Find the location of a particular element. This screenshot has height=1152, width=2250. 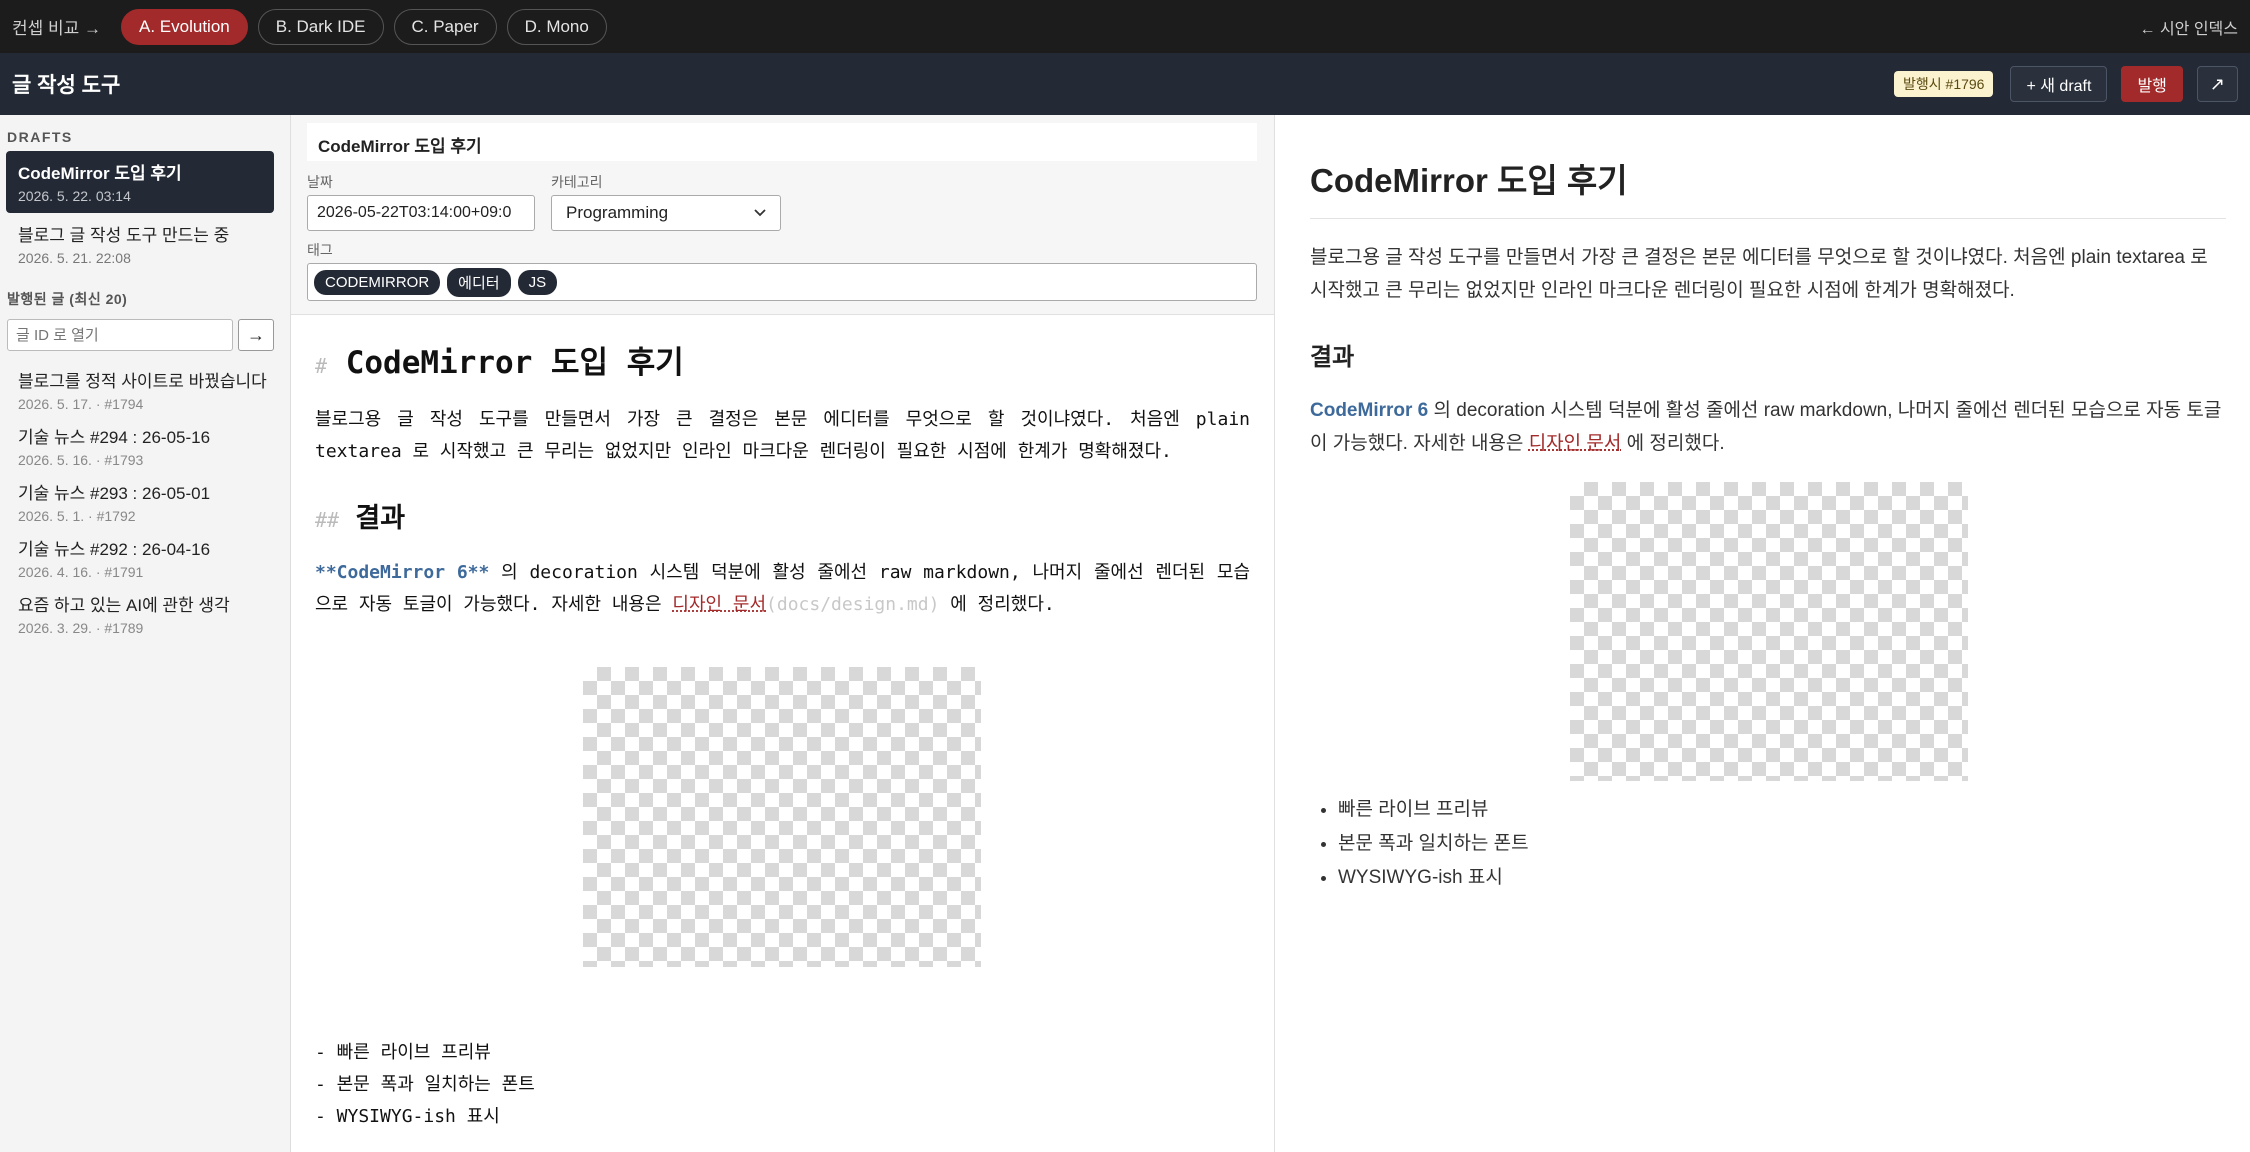

publish-button: 발행 is located at coordinates (2152, 84).